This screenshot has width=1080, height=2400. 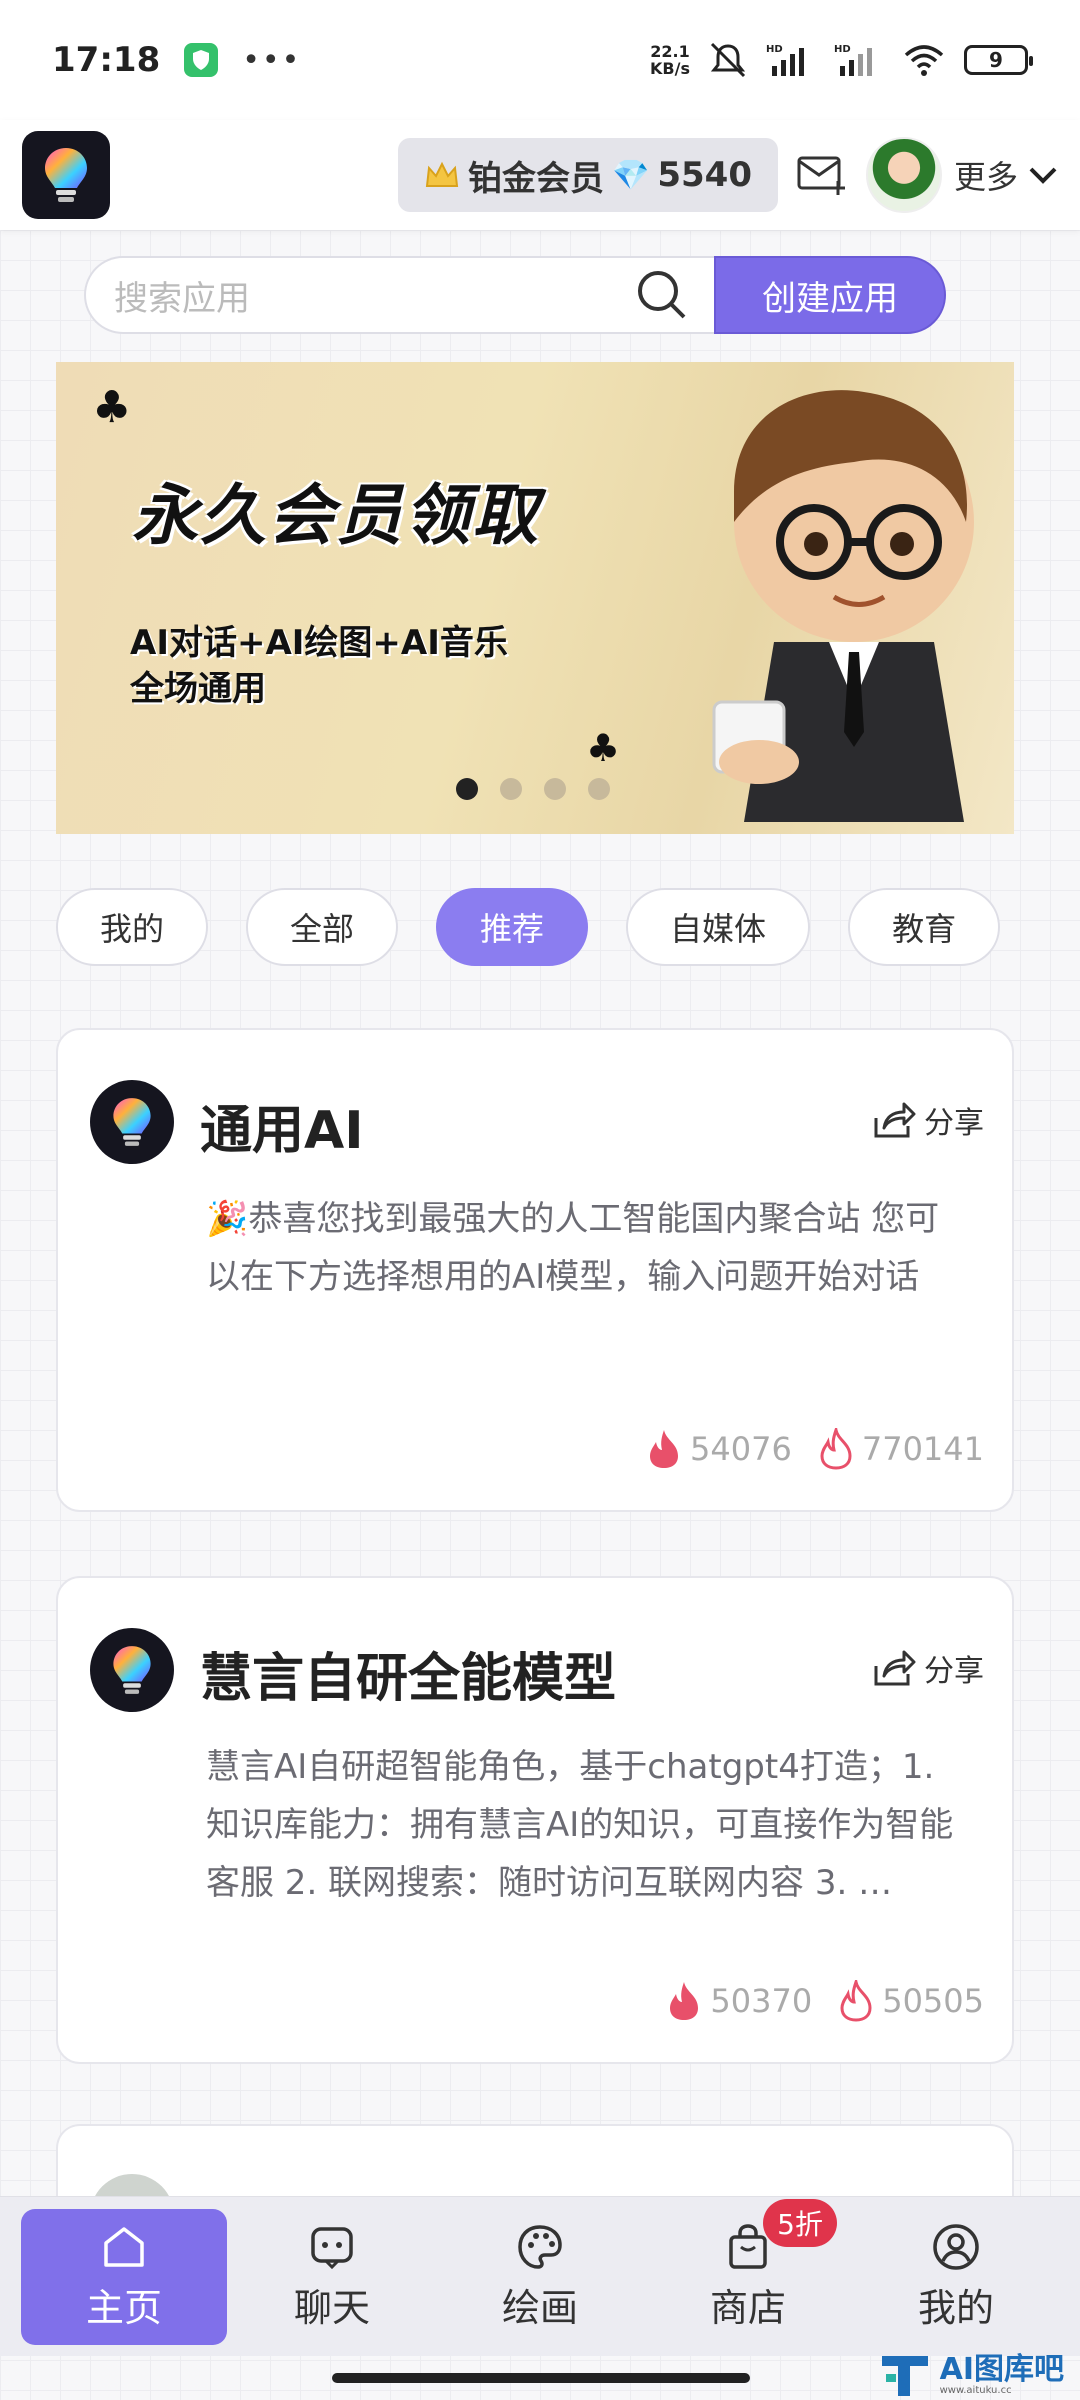 I want to click on mail-add-icon, so click(x=822, y=175).